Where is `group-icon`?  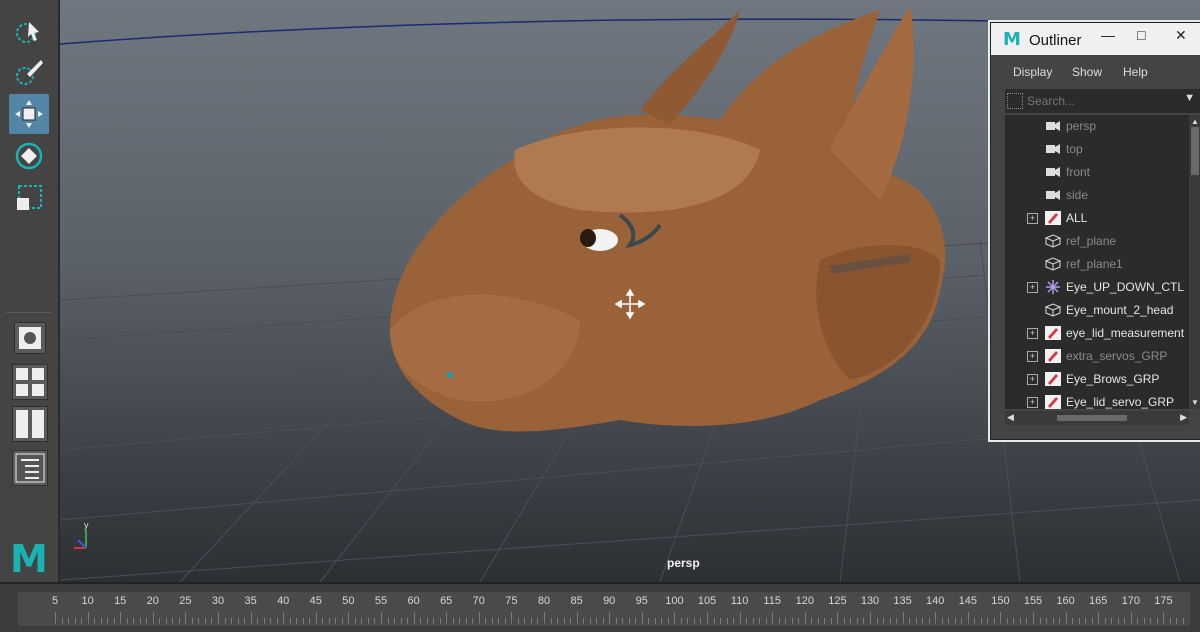
group-icon is located at coordinates (1053, 356).